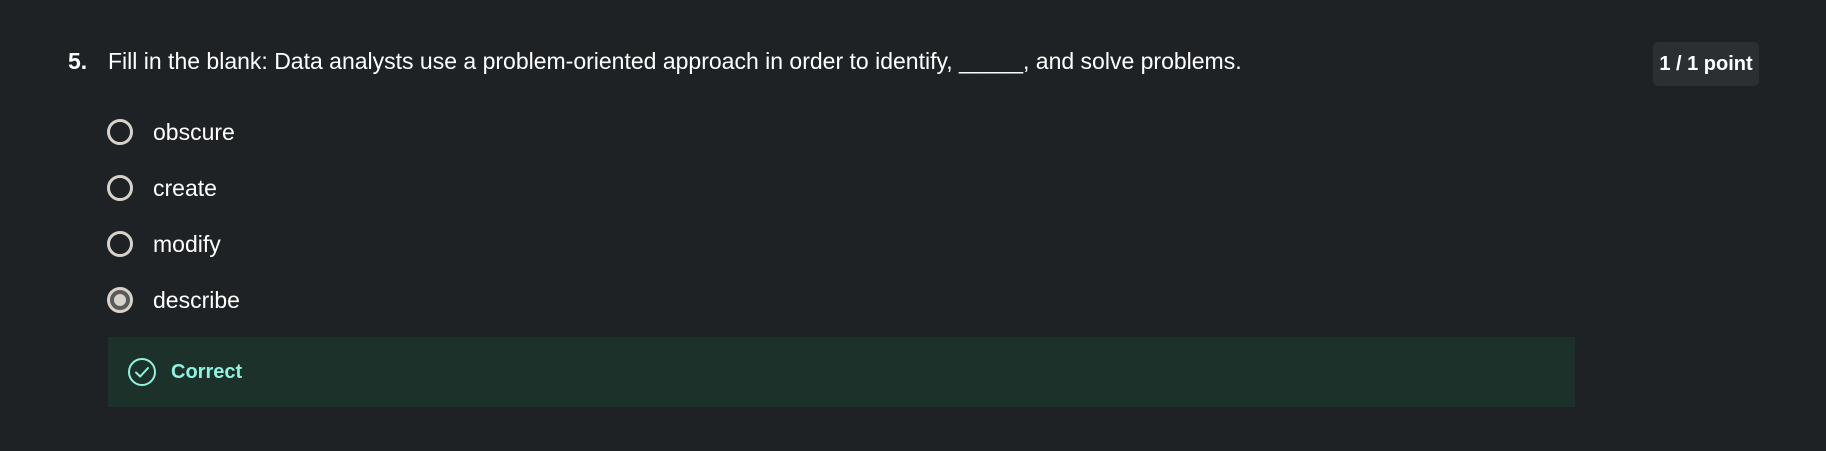  I want to click on answer-options: obscure create modify describe, so click(173, 224).